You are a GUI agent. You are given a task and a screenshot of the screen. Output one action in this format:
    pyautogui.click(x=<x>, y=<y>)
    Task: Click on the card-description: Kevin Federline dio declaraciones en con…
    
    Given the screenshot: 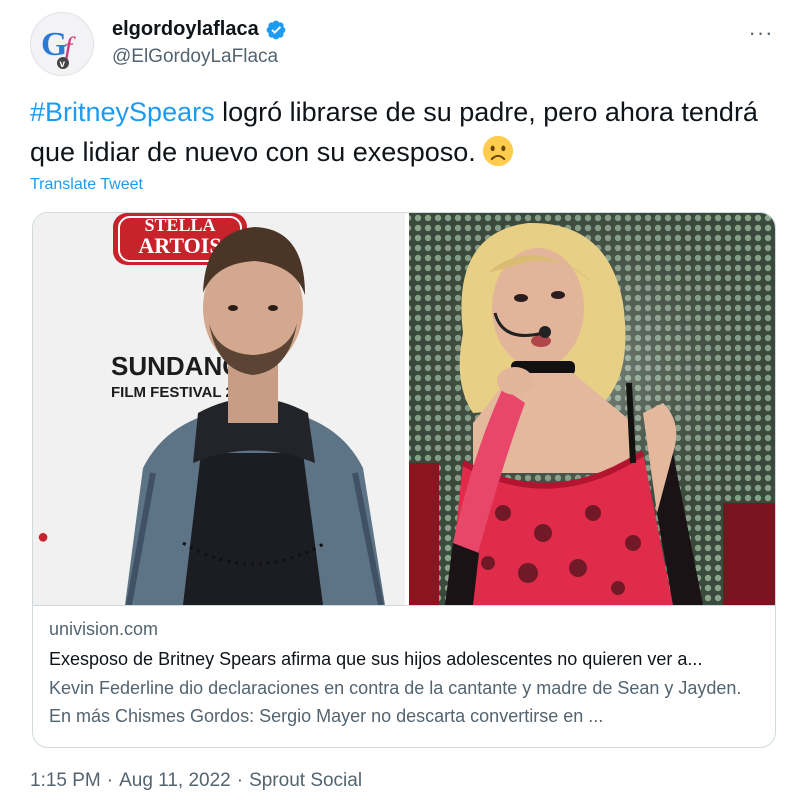 What is the action you would take?
    pyautogui.click(x=395, y=702)
    